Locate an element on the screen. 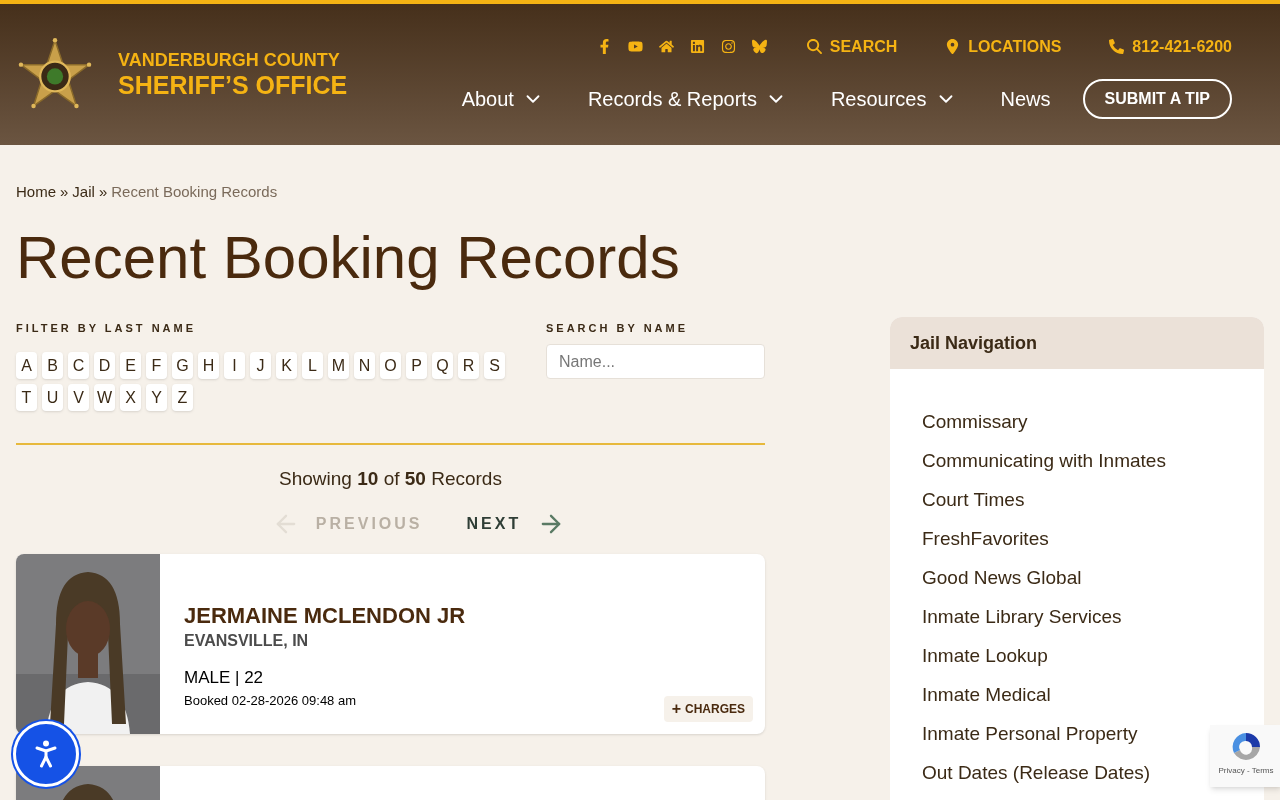 The width and height of the screenshot is (1280, 800). letter-filter-button: B is located at coordinates (52, 365).